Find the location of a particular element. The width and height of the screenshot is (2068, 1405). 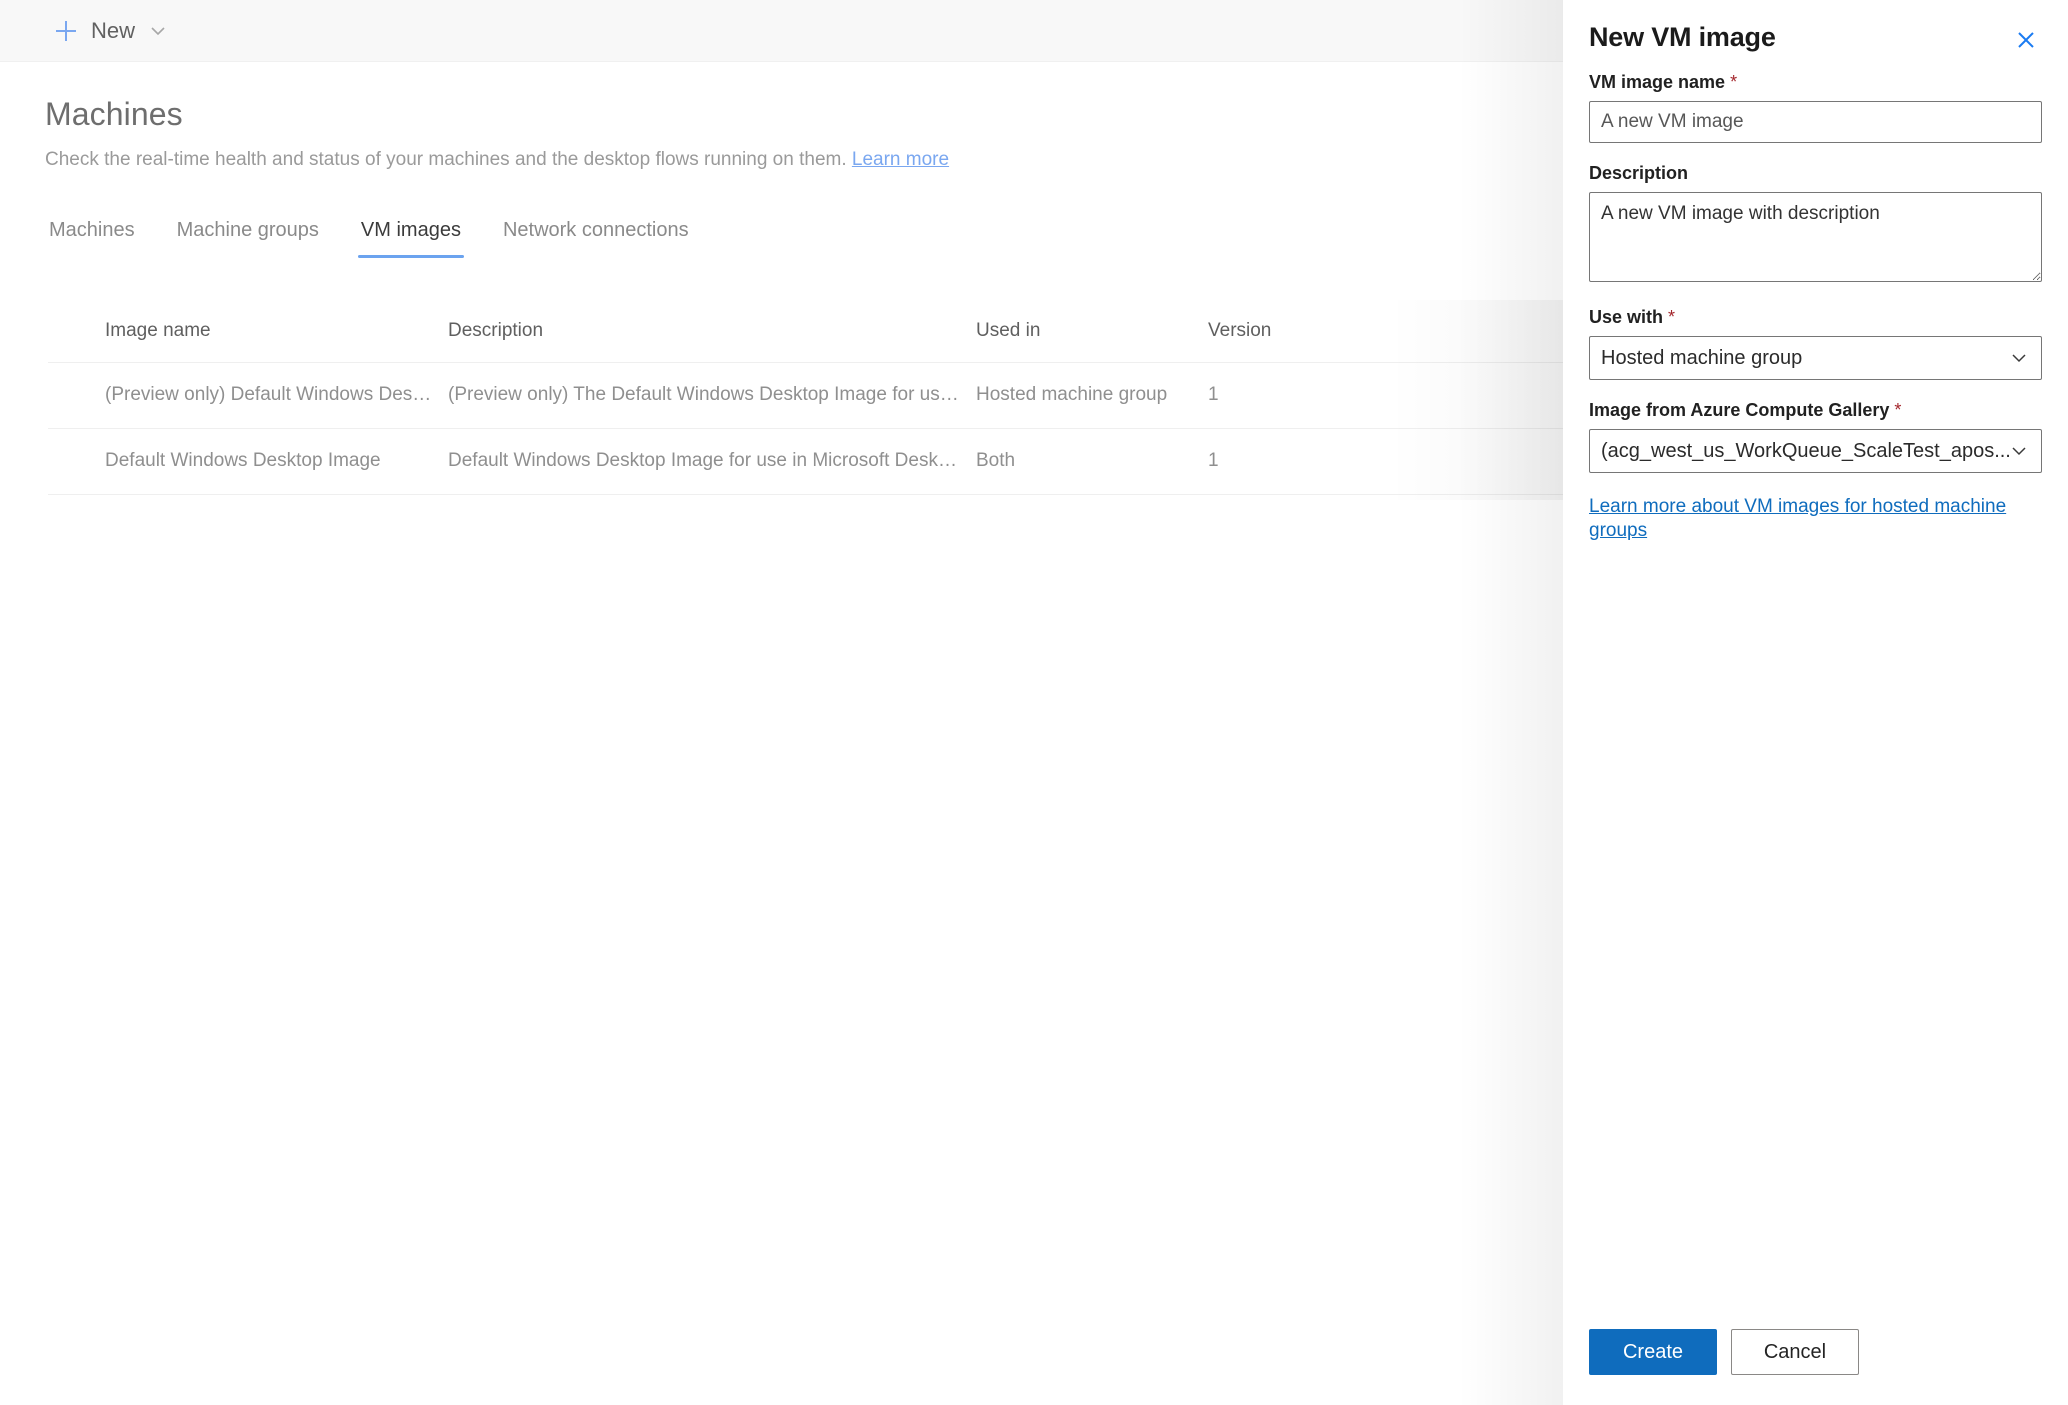

field-label-vm-image-name: VM image name * is located at coordinates (1815, 82).